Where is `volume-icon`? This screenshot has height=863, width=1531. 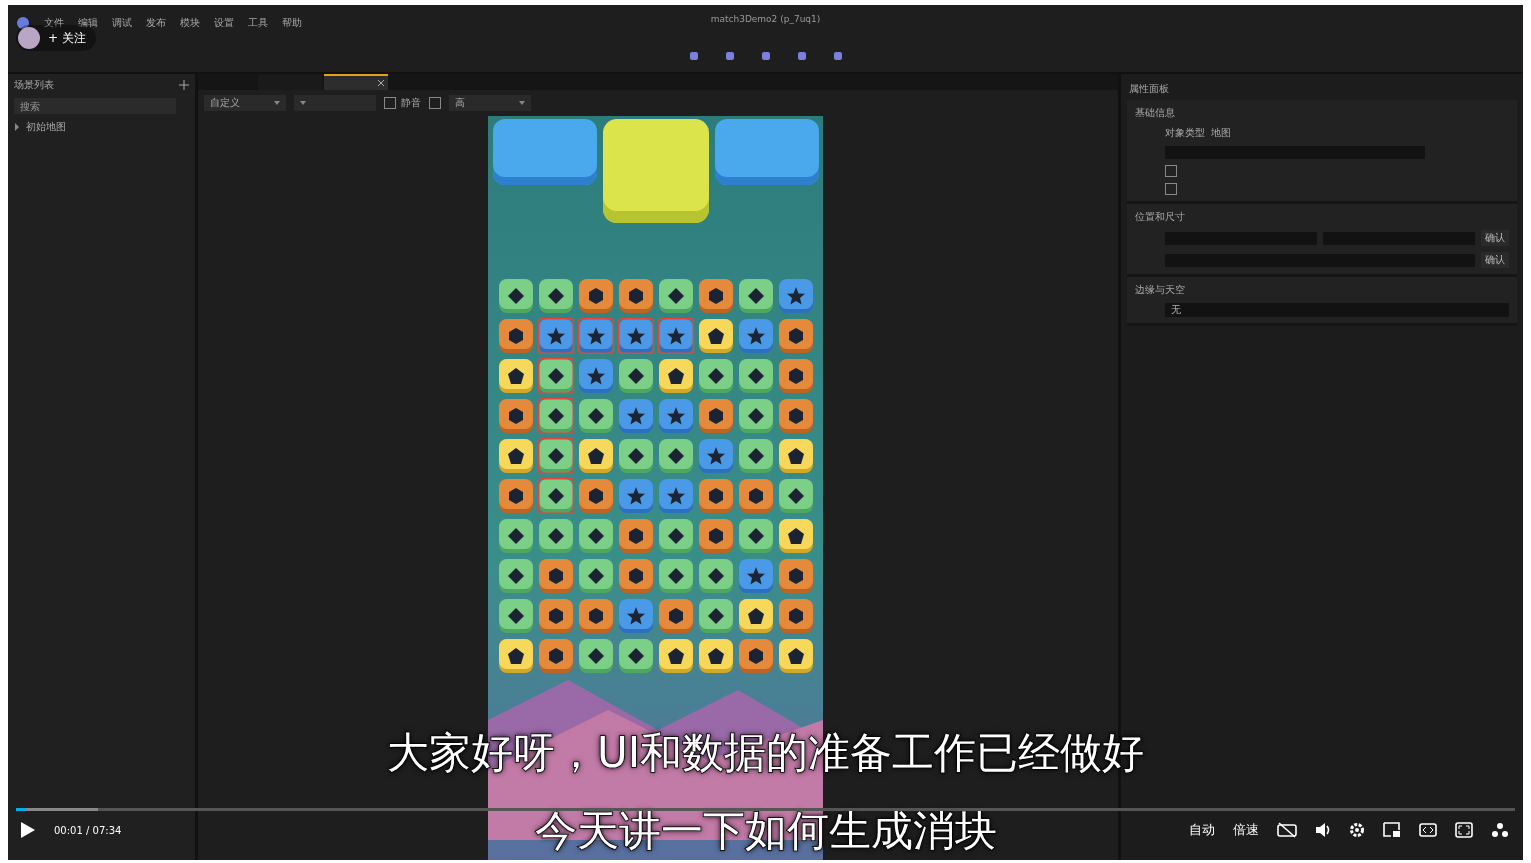 volume-icon is located at coordinates (1323, 830).